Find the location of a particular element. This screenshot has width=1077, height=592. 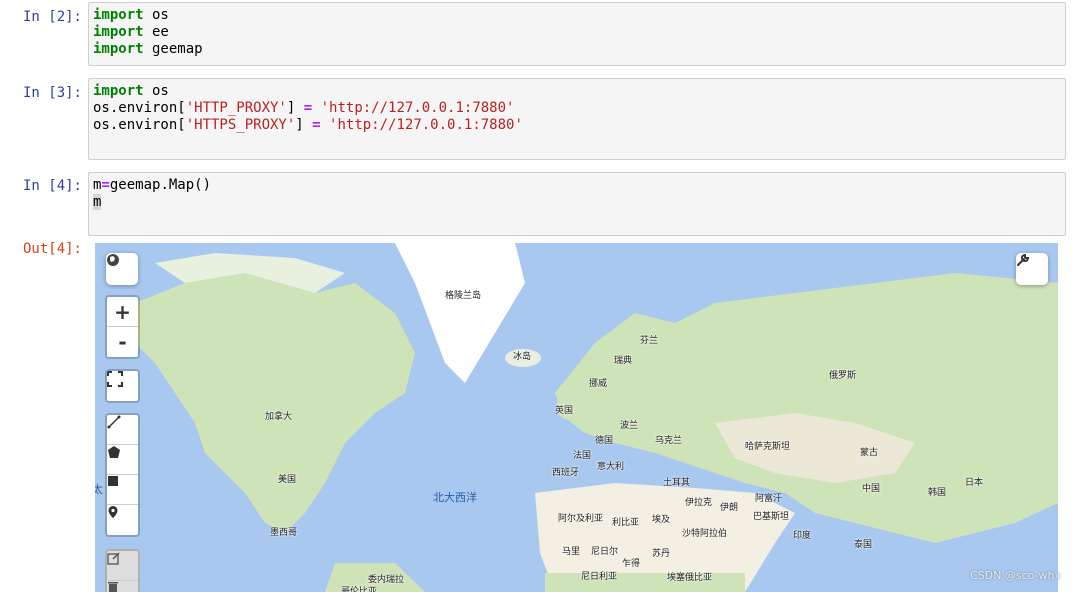

code-line: m is located at coordinates (97, 202).